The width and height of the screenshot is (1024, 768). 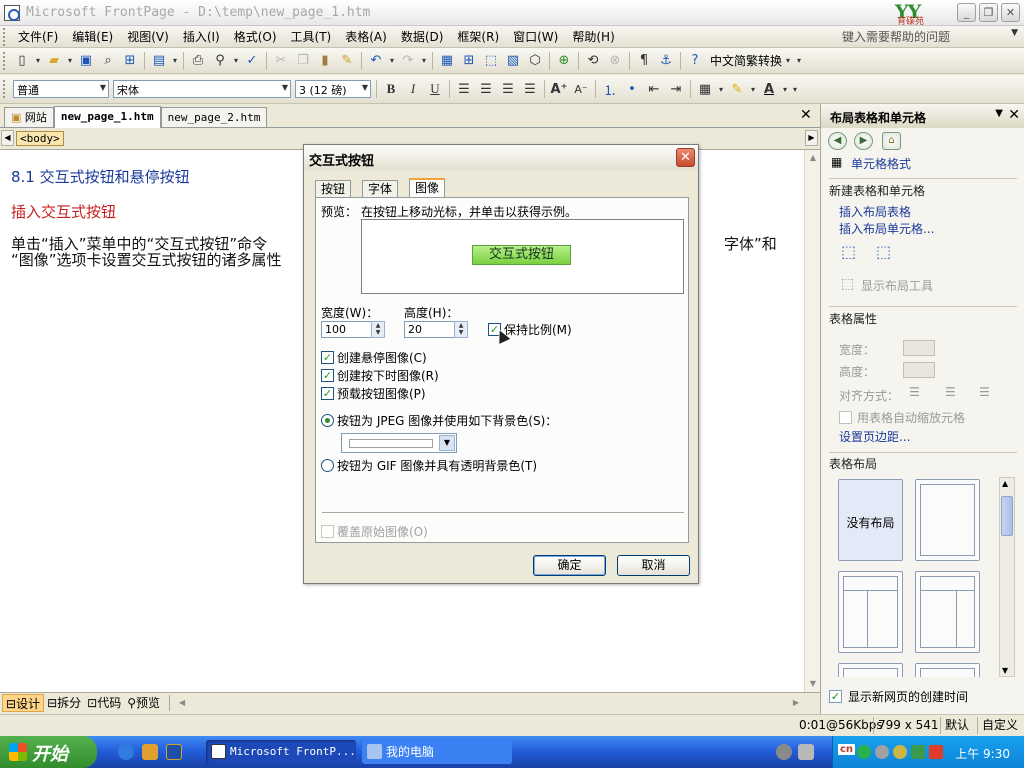 I want to click on insert-picture-icon: ▧, so click(x=513, y=61).